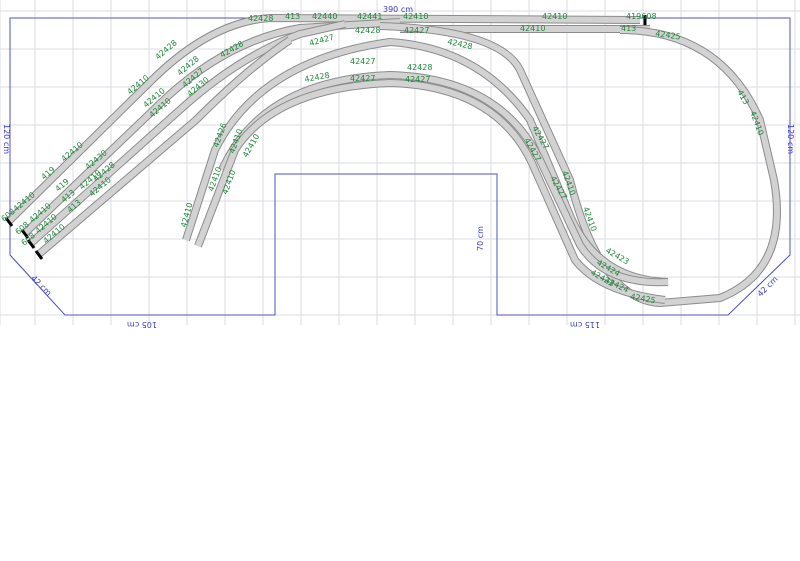 Image resolution: width=800 pixels, height=561 pixels. I want to click on dim-bottom-right: 115 cm, so click(585, 324).